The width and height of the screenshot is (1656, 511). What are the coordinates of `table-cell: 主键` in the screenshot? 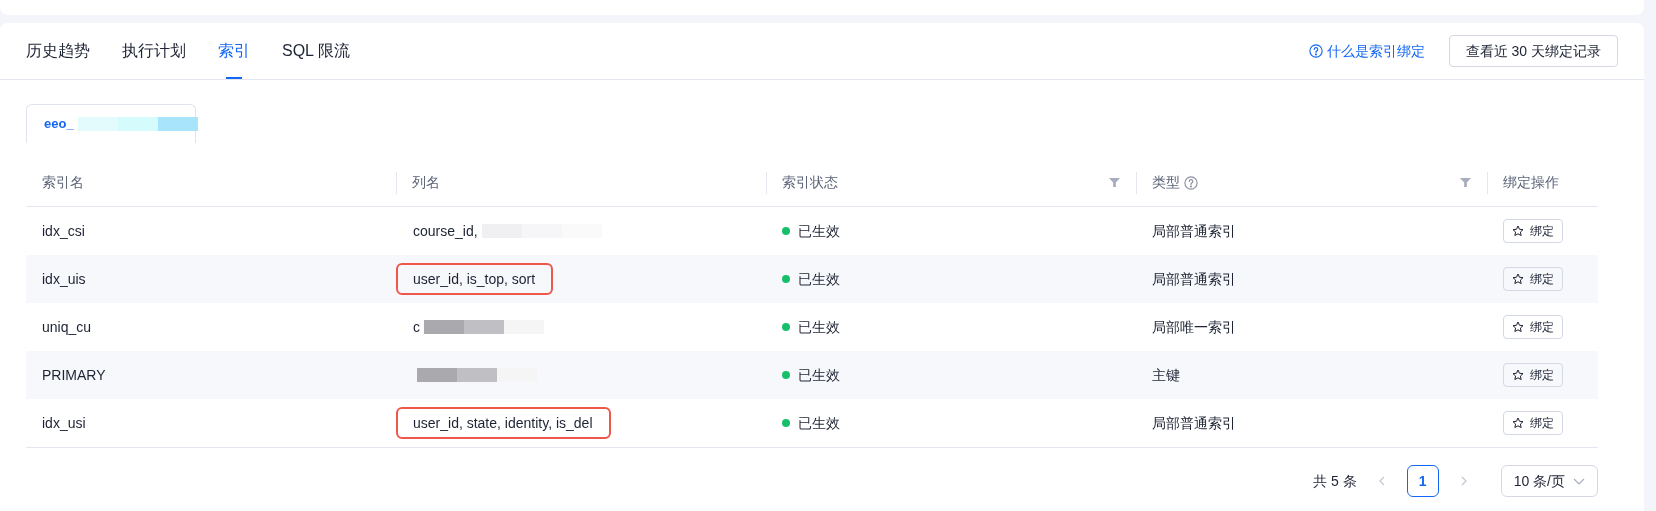 It's located at (1166, 374).